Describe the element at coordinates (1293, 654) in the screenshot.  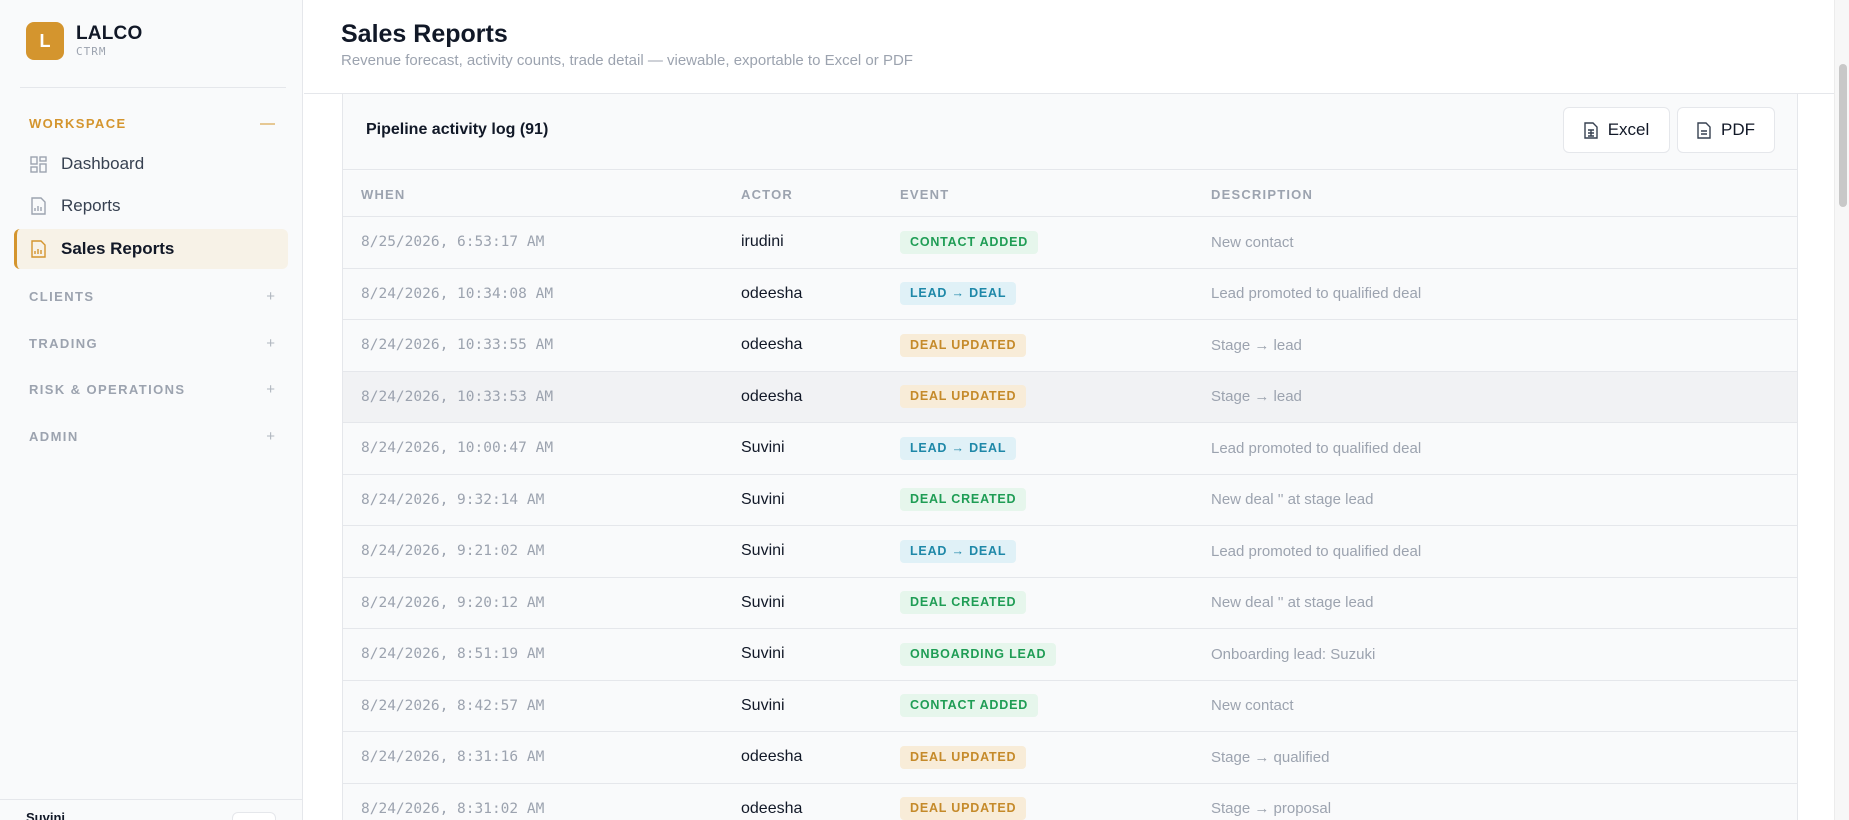
I see `cell-description: Onboarding lead: Suzuki` at that location.